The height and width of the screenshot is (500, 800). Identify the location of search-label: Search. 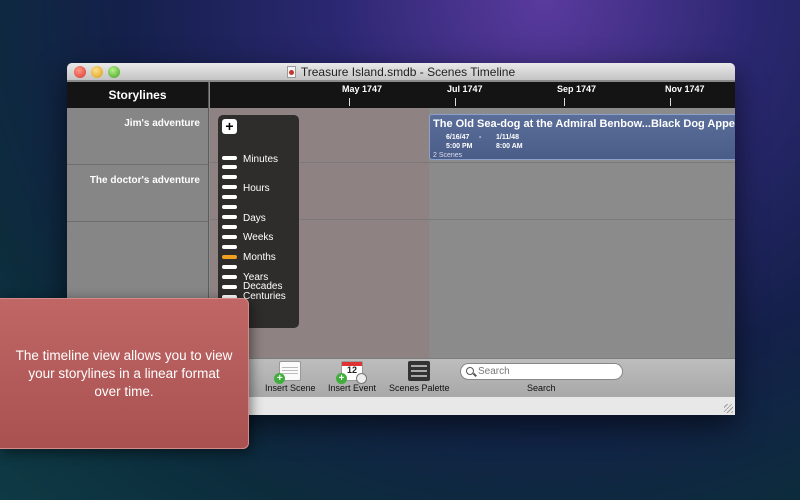
(541, 388).